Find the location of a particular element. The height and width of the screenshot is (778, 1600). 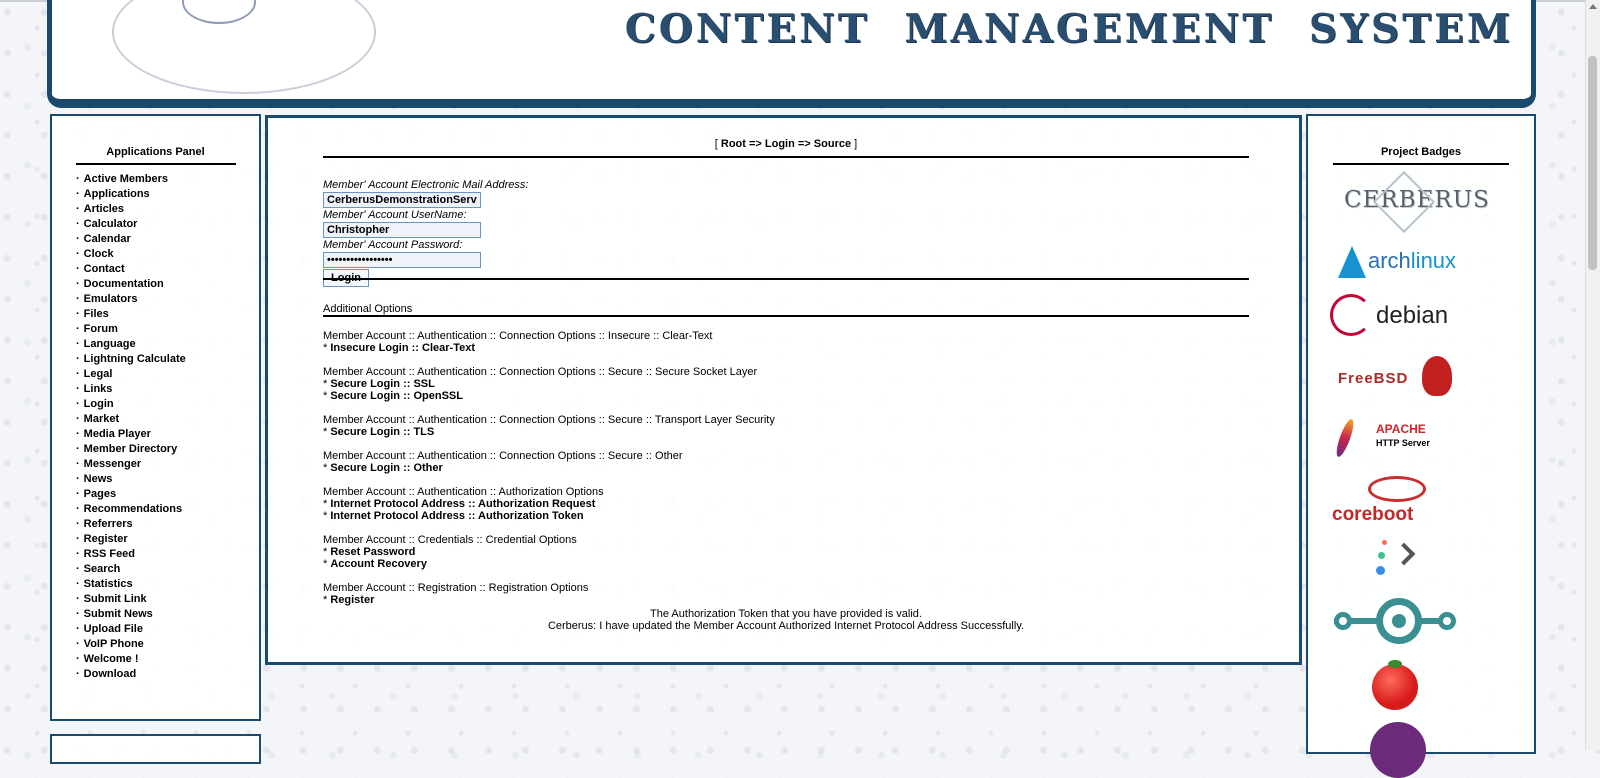

option-link: Secure Login :: TLS is located at coordinates (382, 432).